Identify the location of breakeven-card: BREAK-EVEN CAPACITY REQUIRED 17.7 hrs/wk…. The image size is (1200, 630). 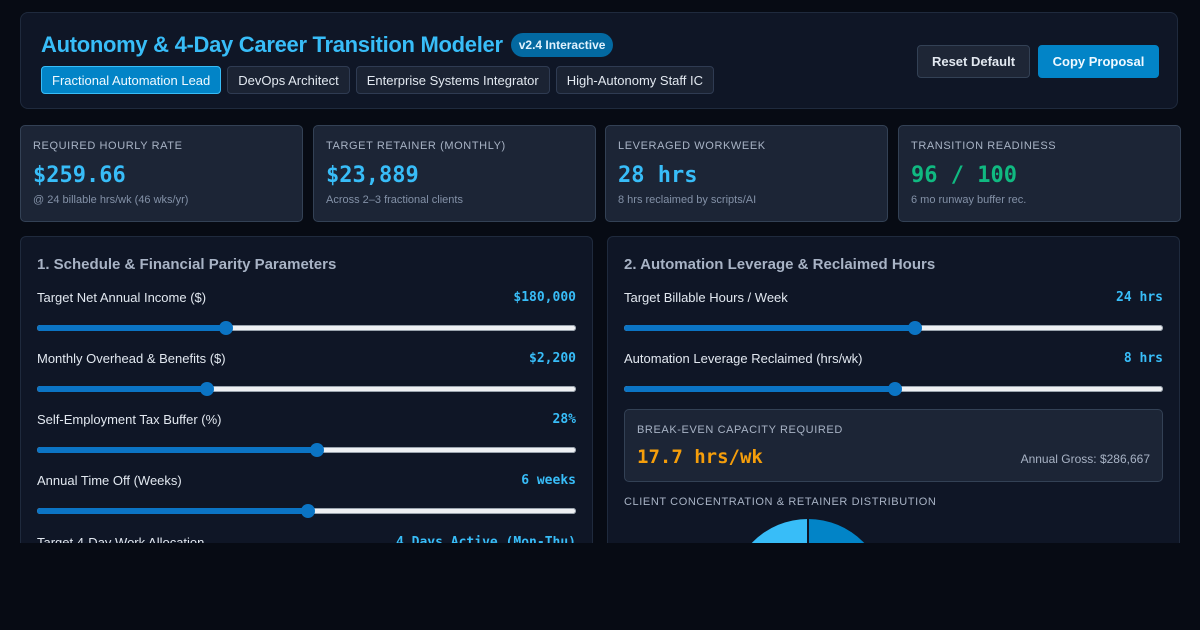
(893, 445).